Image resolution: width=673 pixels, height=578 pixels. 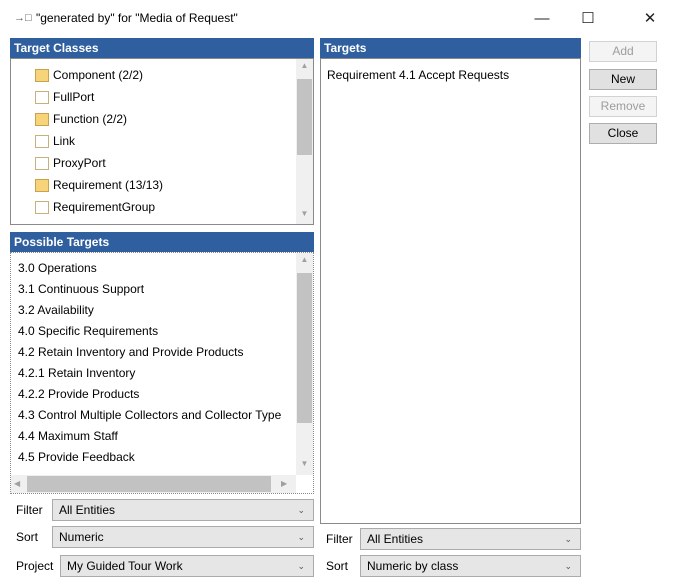 What do you see at coordinates (395, 539) in the screenshot?
I see `targets-filter-value: All Entities` at bounding box center [395, 539].